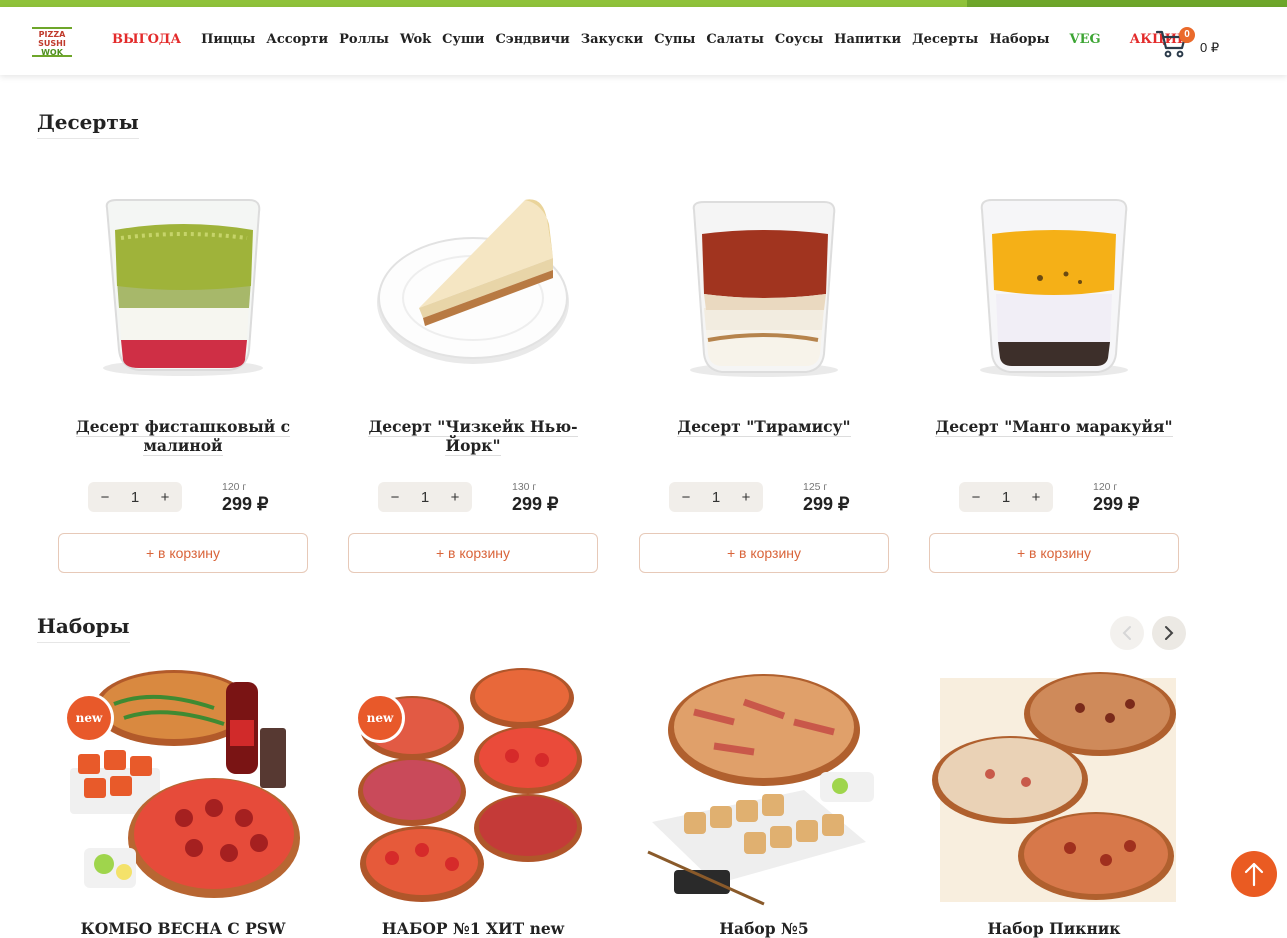  What do you see at coordinates (473, 928) in the screenshot?
I see `set-name: НАБОР №1 ХИТ new` at bounding box center [473, 928].